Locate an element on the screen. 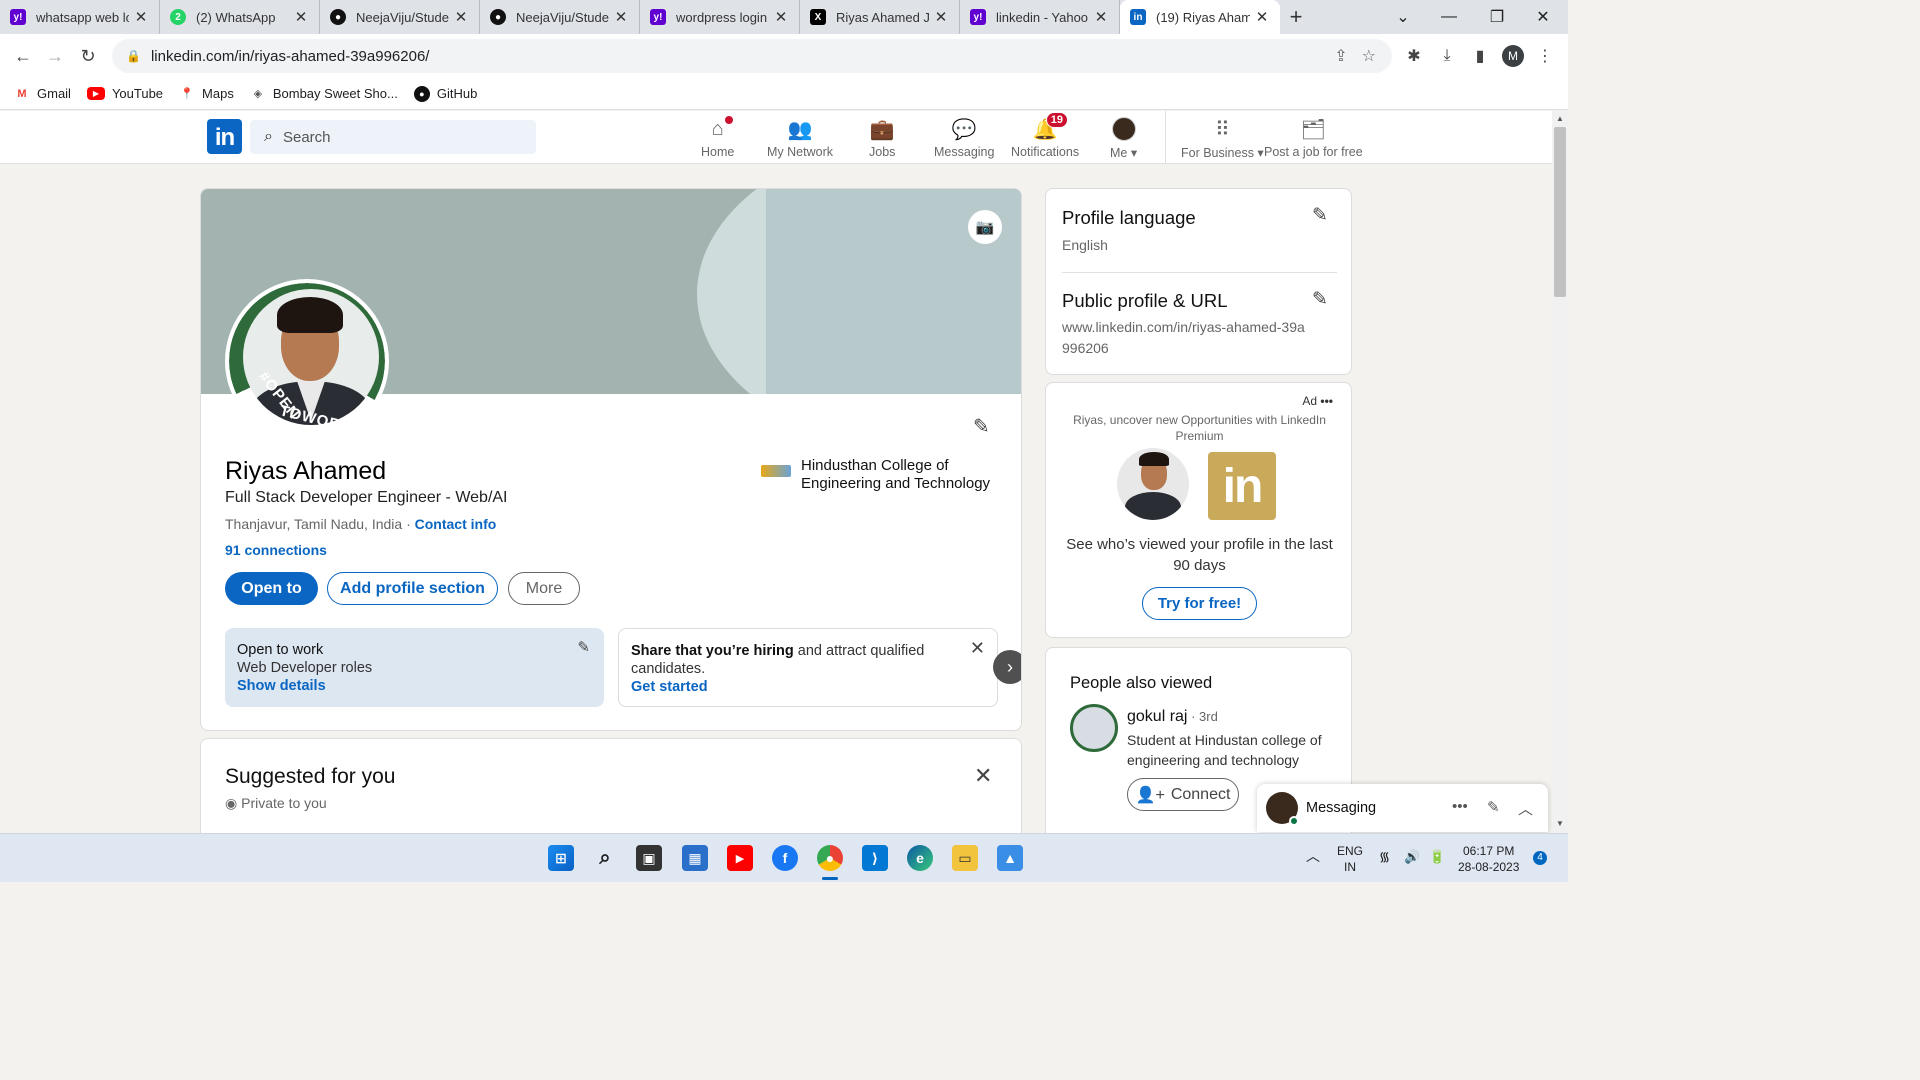 This screenshot has width=1920, height=1080. wifi-icon: ᯾ is located at coordinates (1384, 857).